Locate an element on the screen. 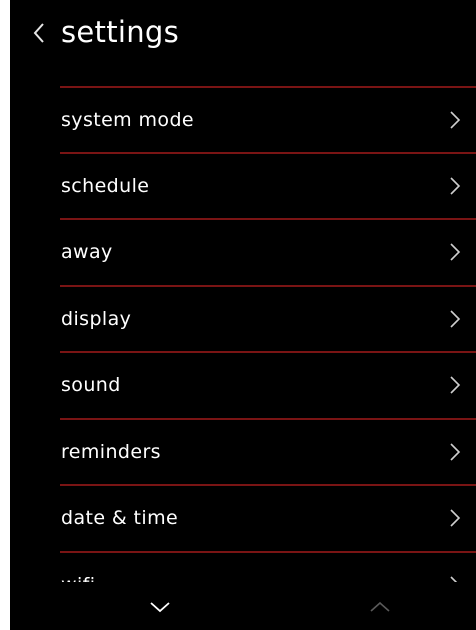  chevron-down-icon is located at coordinates (160, 607).